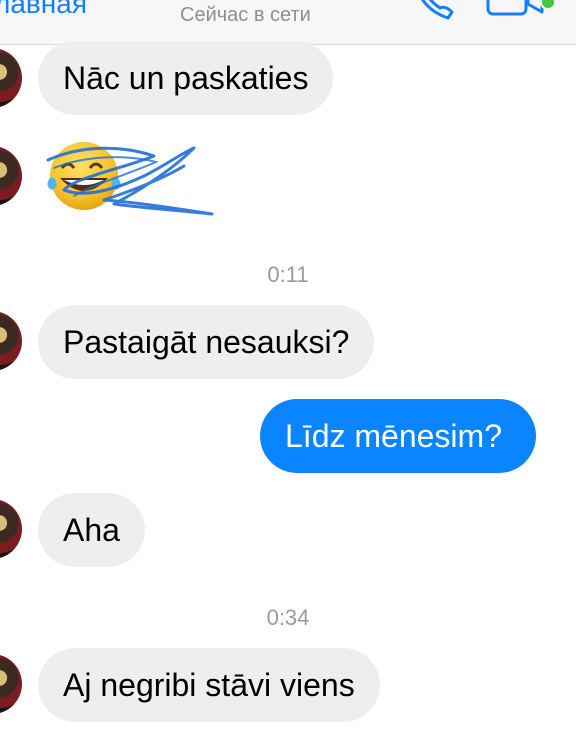  Describe the element at coordinates (206, 342) in the screenshot. I see `message-bubble-incoming: Pastaigāt nesauksi?` at that location.